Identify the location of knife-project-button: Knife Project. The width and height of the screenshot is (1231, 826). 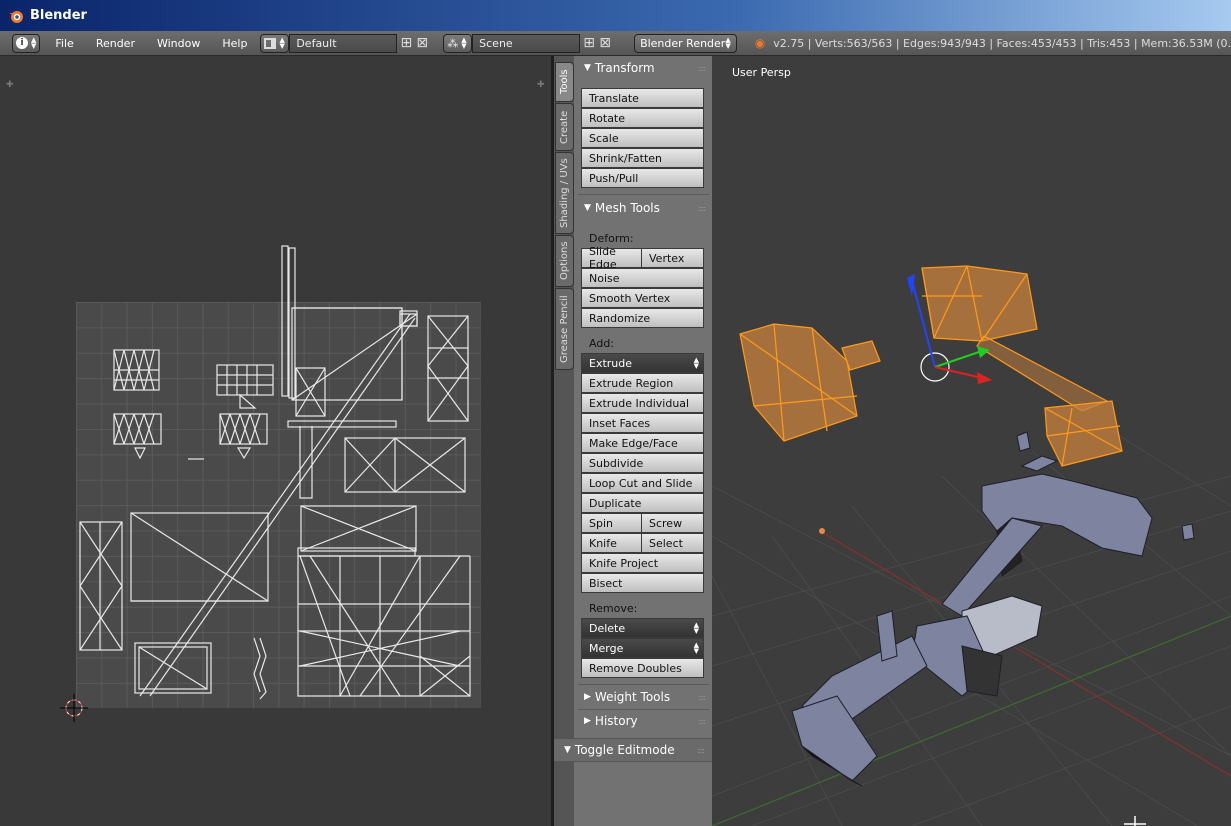
(642, 563).